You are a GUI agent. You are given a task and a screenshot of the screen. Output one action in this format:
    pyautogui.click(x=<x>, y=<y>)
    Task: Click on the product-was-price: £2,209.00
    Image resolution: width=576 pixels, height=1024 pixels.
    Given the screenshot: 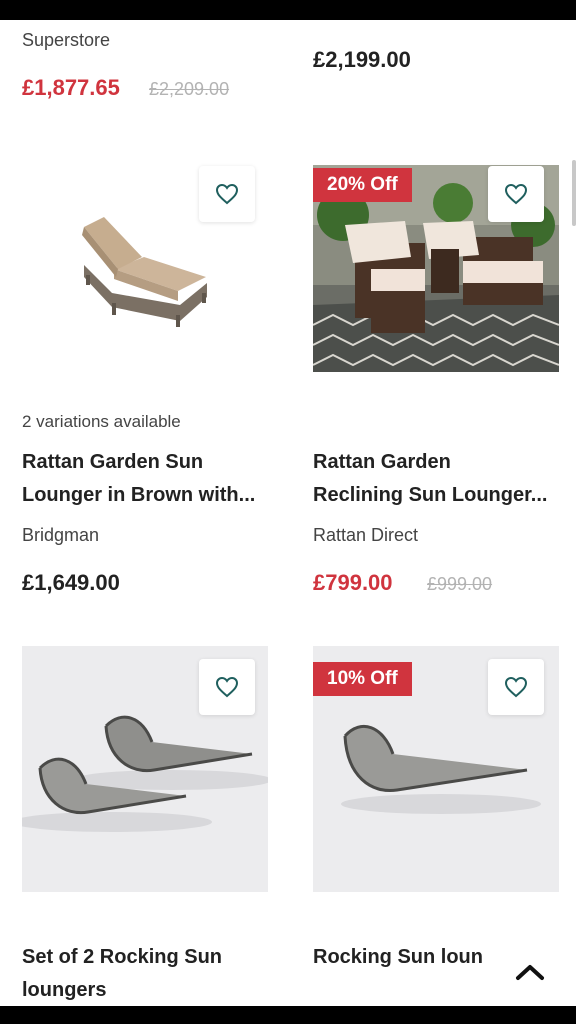 What is the action you would take?
    pyautogui.click(x=189, y=89)
    